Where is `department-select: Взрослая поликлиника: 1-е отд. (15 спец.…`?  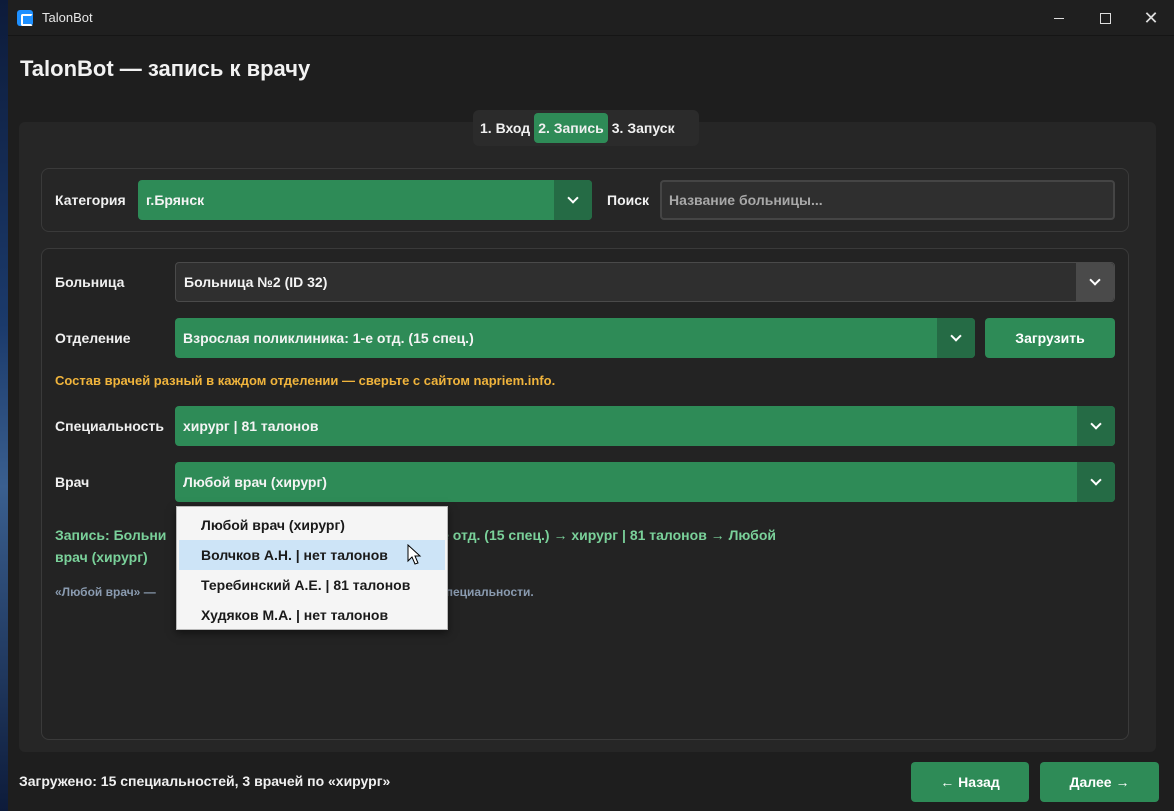
department-select: Взрослая поликлиника: 1-е отд. (15 спец.… is located at coordinates (575, 338).